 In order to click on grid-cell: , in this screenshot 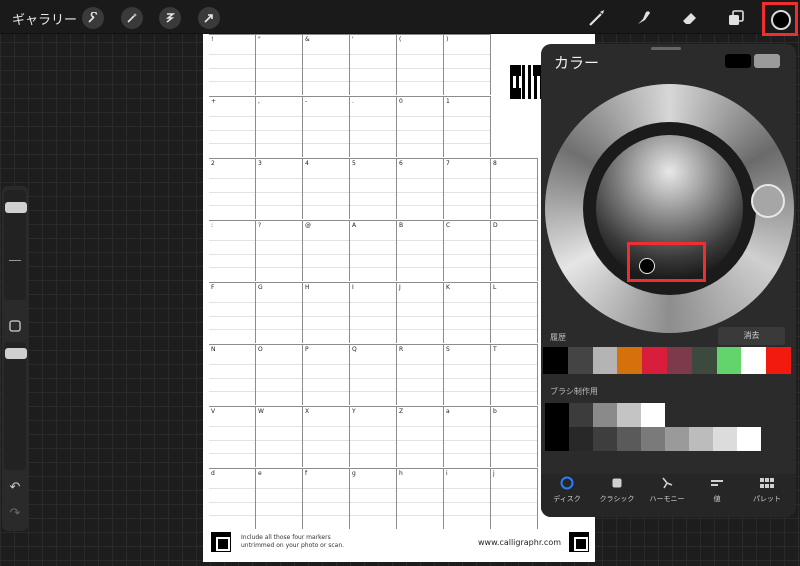, I will do `click(279, 126)`.